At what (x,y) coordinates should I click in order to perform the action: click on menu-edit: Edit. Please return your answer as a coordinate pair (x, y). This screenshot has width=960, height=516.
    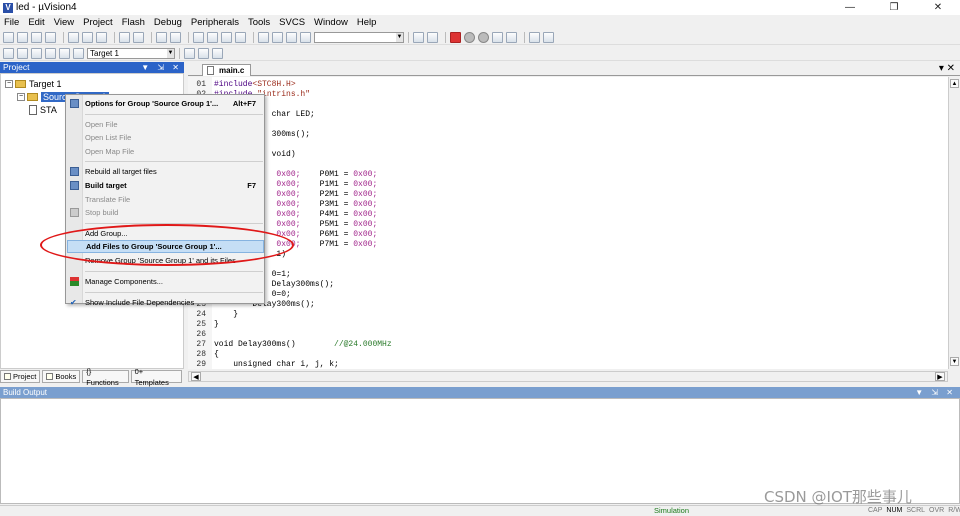
    Looking at the image, I should click on (36, 22).